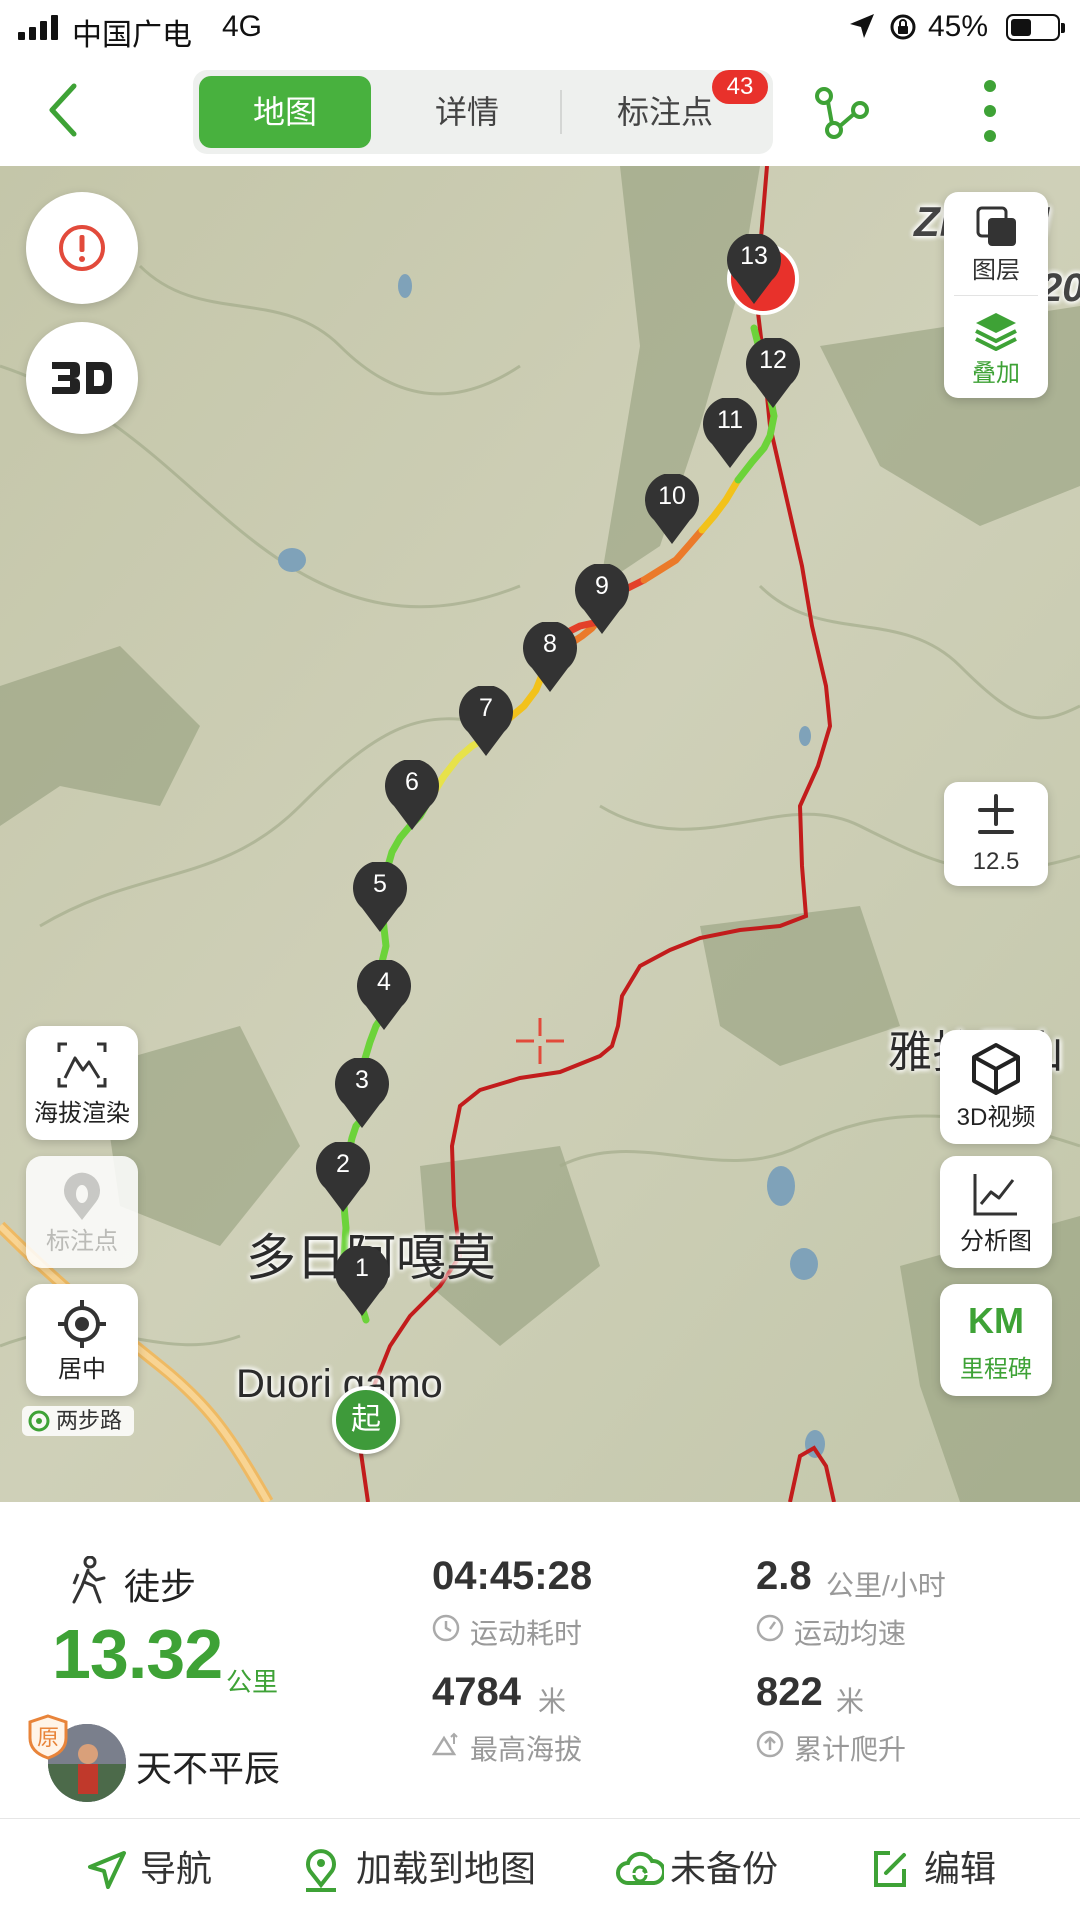 Image resolution: width=1080 pixels, height=1920 pixels. Describe the element at coordinates (903, 27) in the screenshot. I see `rotation-lock-icon` at that location.